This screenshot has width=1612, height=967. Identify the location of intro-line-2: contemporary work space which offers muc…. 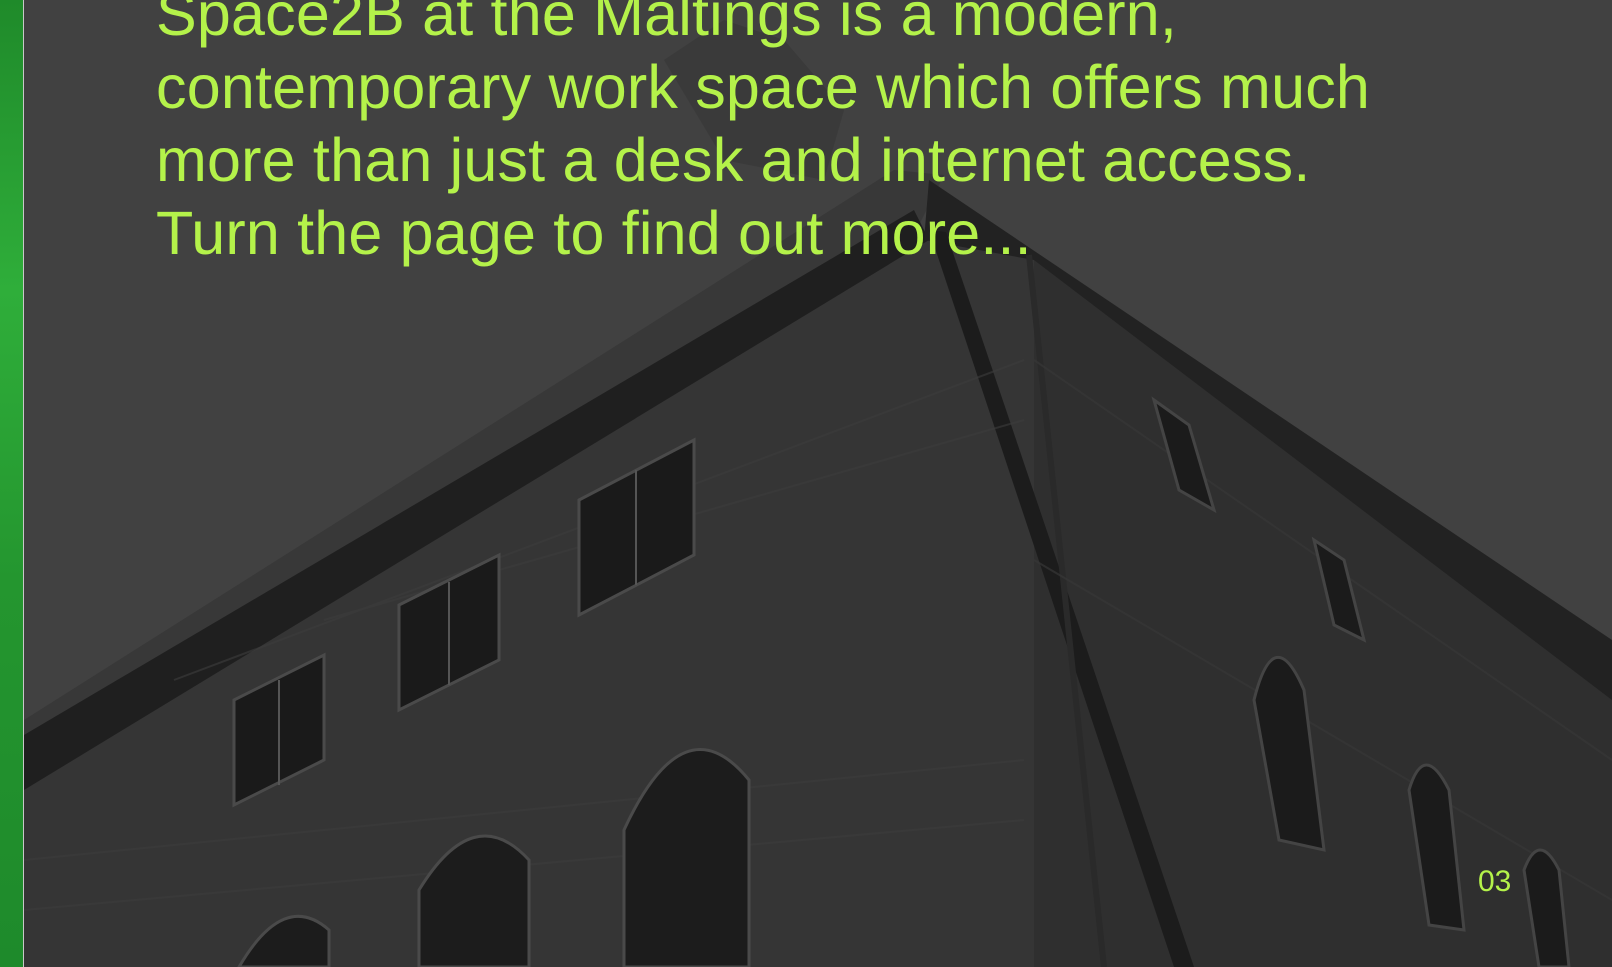
(763, 87).